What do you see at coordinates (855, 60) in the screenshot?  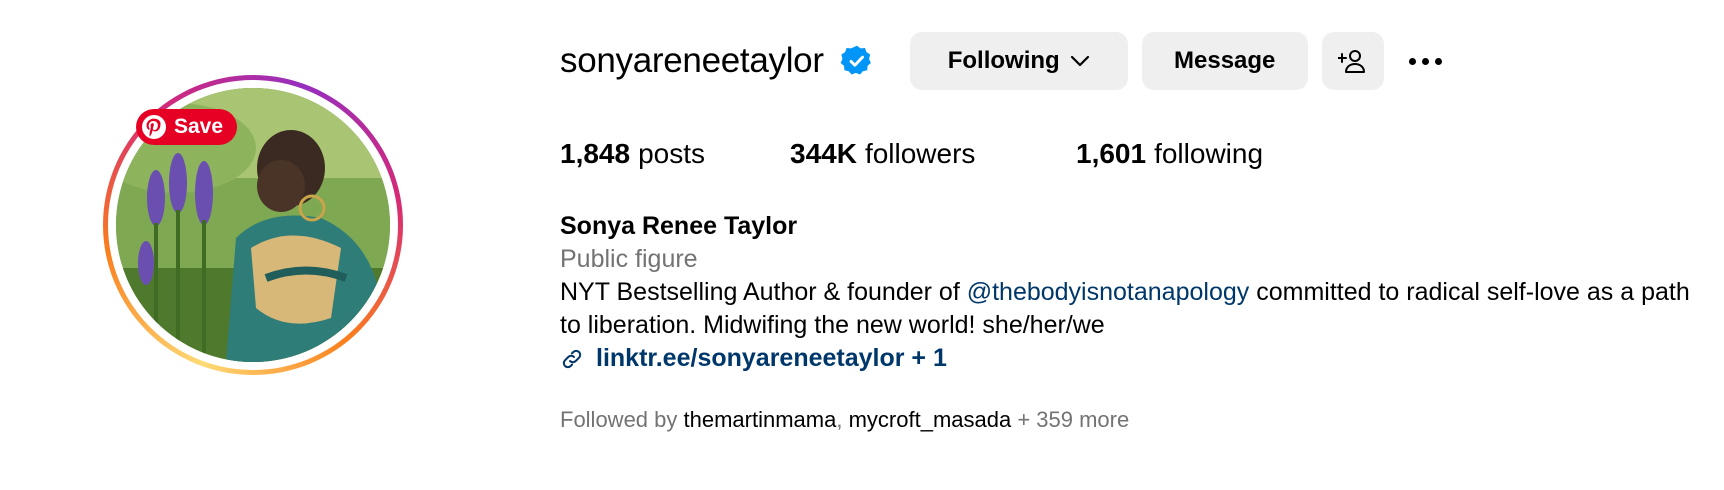 I see `verified-badge-icon` at bounding box center [855, 60].